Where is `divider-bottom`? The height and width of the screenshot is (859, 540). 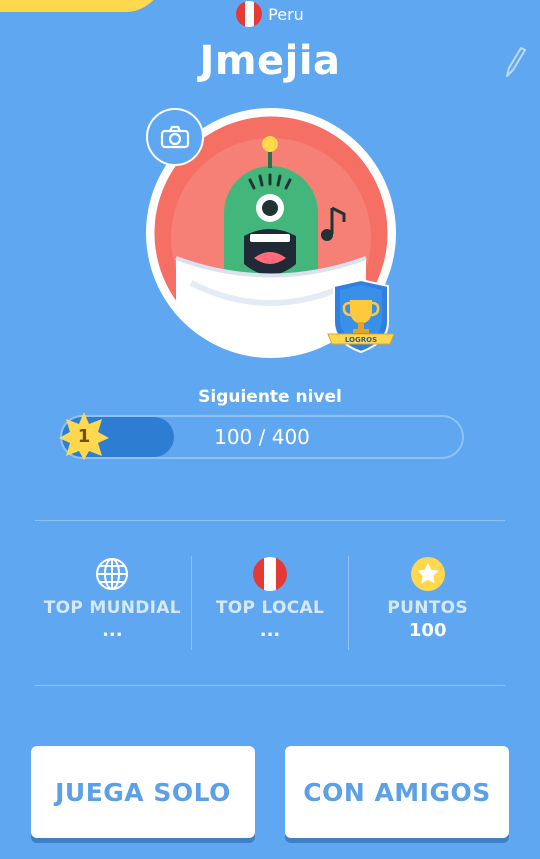 divider-bottom is located at coordinates (270, 685).